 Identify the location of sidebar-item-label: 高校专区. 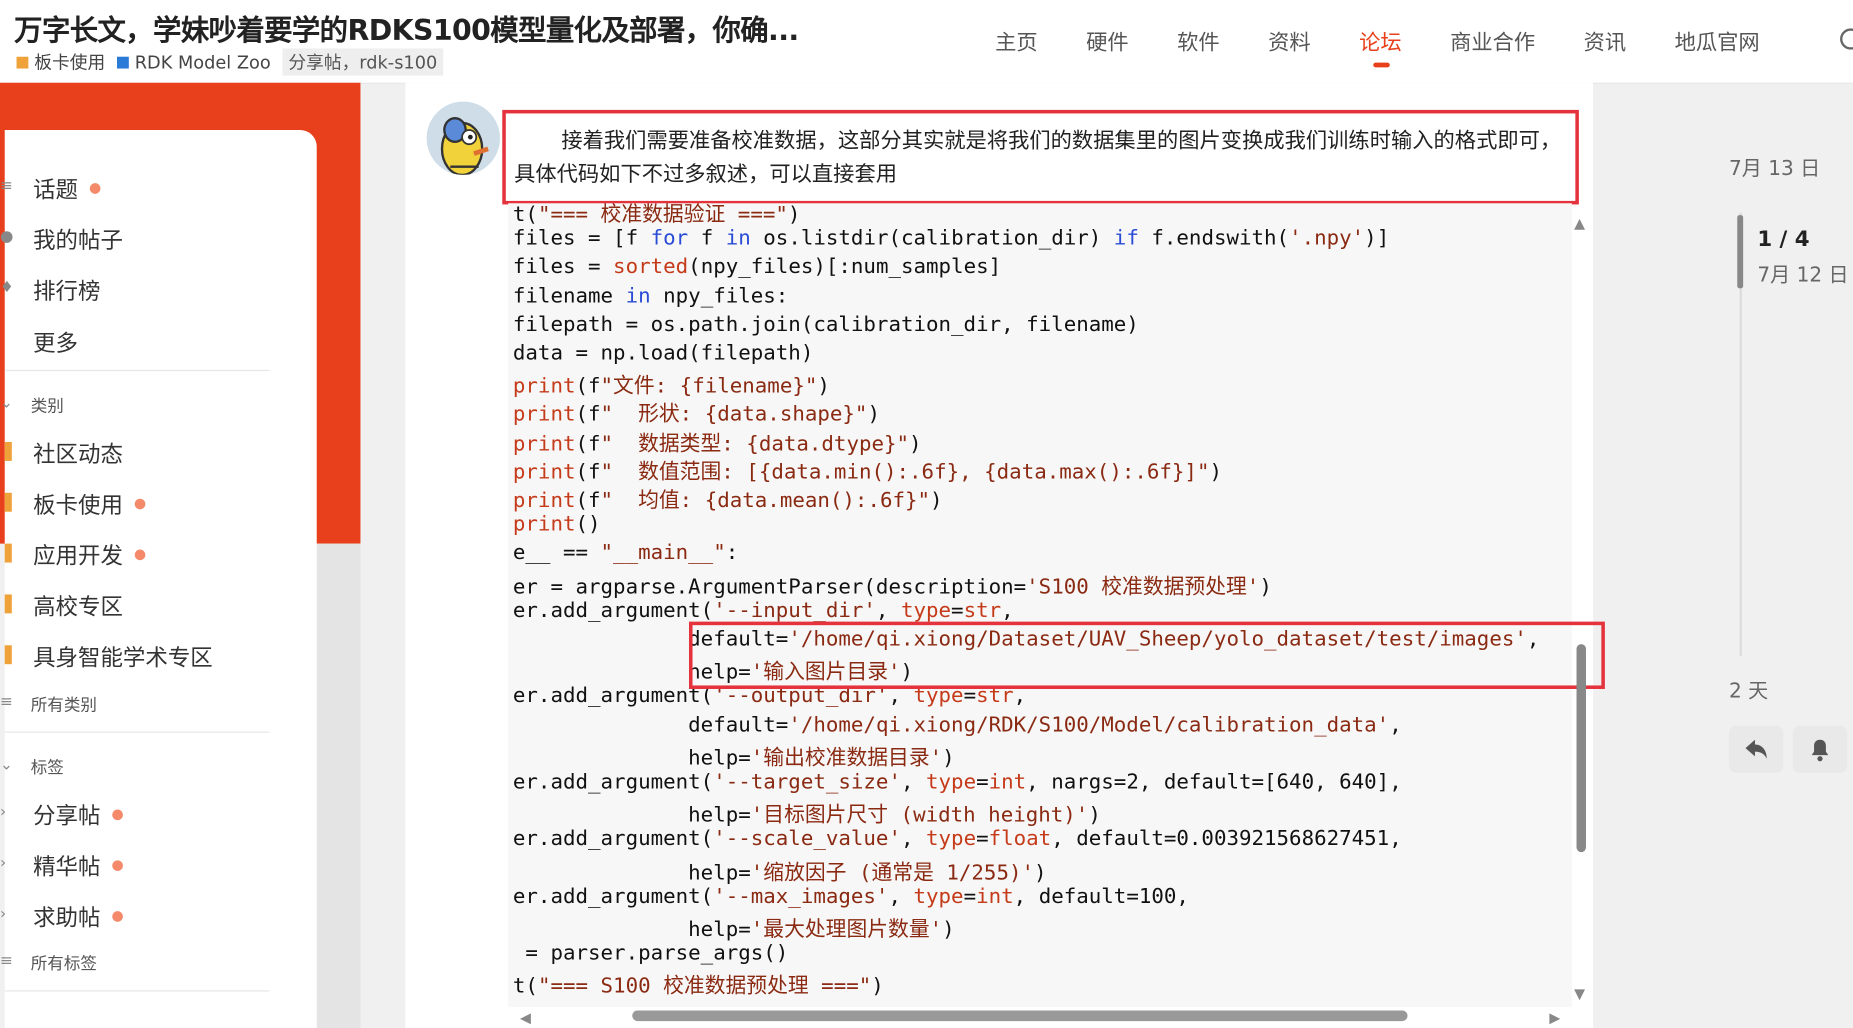
(78, 607).